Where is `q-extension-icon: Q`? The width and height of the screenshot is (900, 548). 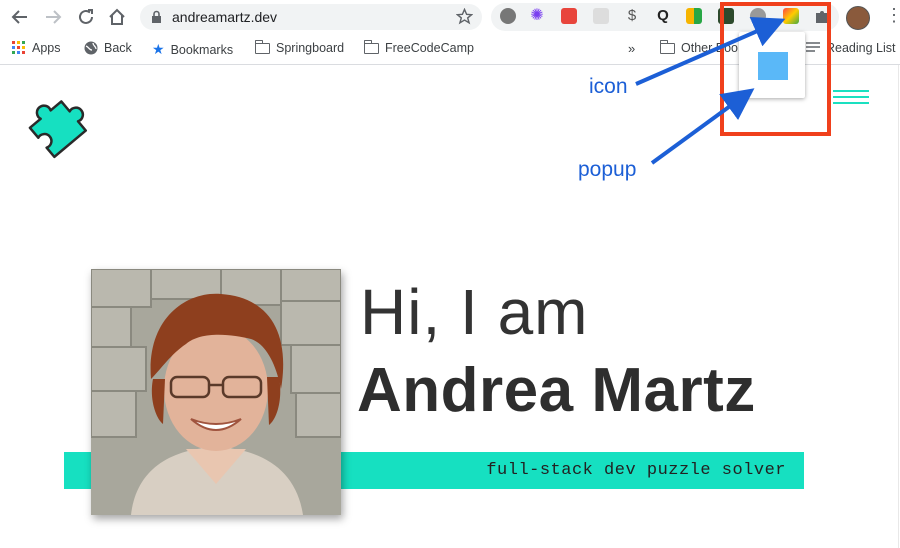 q-extension-icon: Q is located at coordinates (663, 16).